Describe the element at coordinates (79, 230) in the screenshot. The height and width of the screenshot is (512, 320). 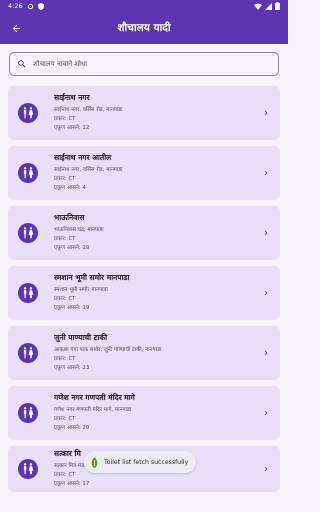
I see `toilet-address: भाऊनिवास चंद्र, मानपाडा` at that location.